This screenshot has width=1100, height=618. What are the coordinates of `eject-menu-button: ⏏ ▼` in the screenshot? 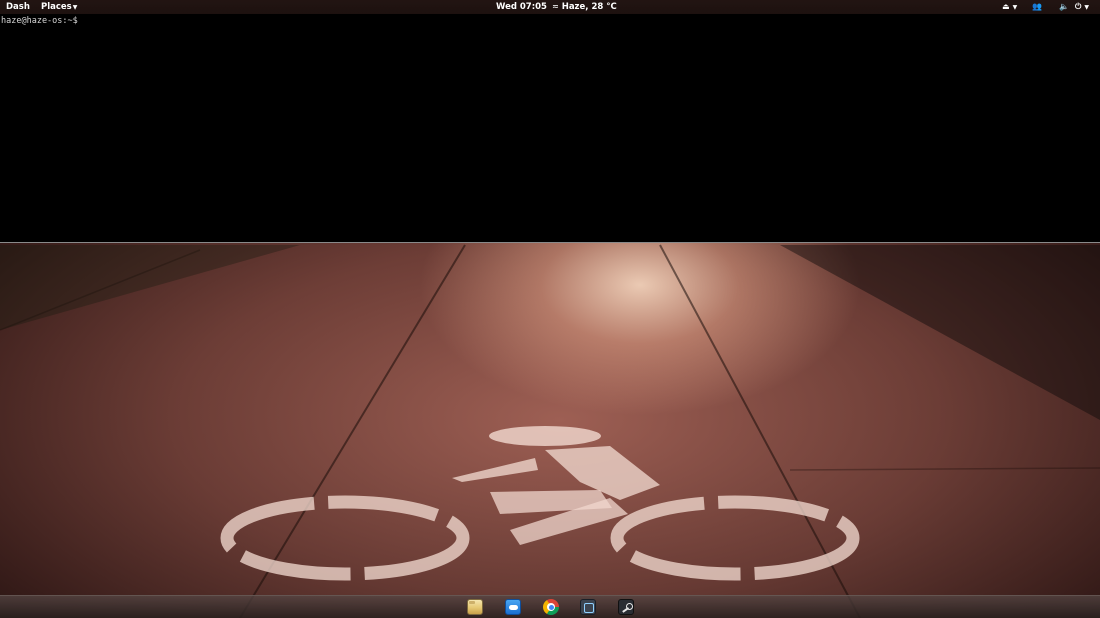 It's located at (1009, 7).